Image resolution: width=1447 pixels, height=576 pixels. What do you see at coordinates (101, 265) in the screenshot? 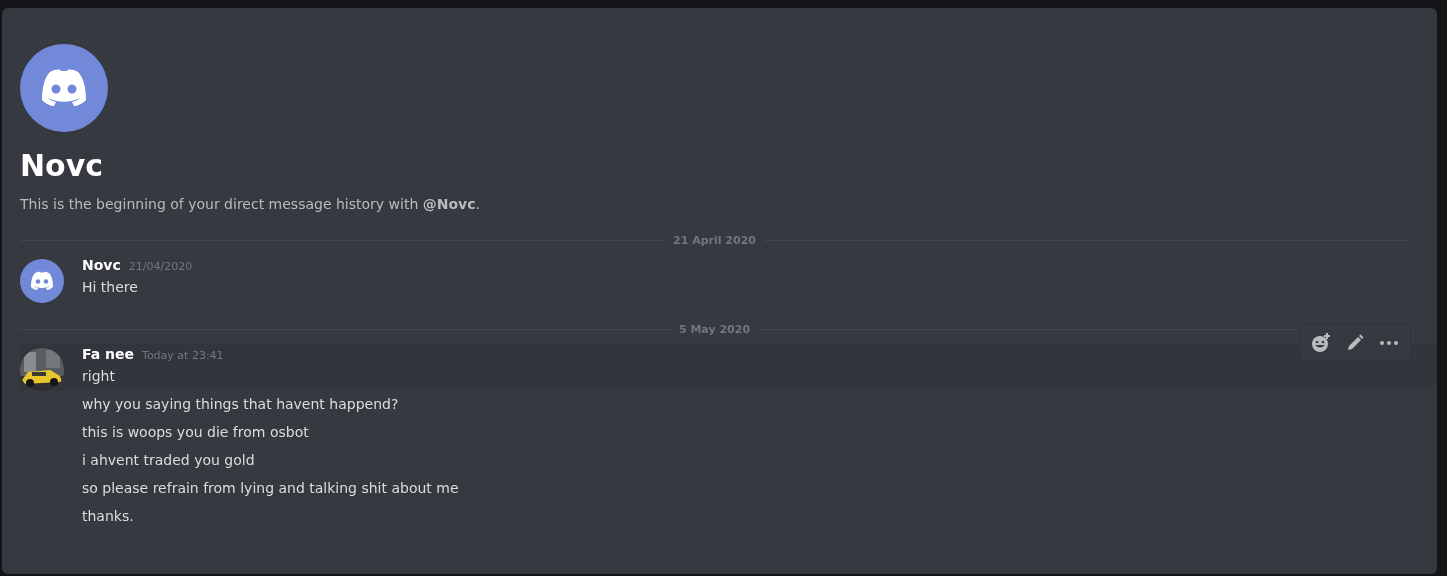
I see `author-name: Novc` at bounding box center [101, 265].